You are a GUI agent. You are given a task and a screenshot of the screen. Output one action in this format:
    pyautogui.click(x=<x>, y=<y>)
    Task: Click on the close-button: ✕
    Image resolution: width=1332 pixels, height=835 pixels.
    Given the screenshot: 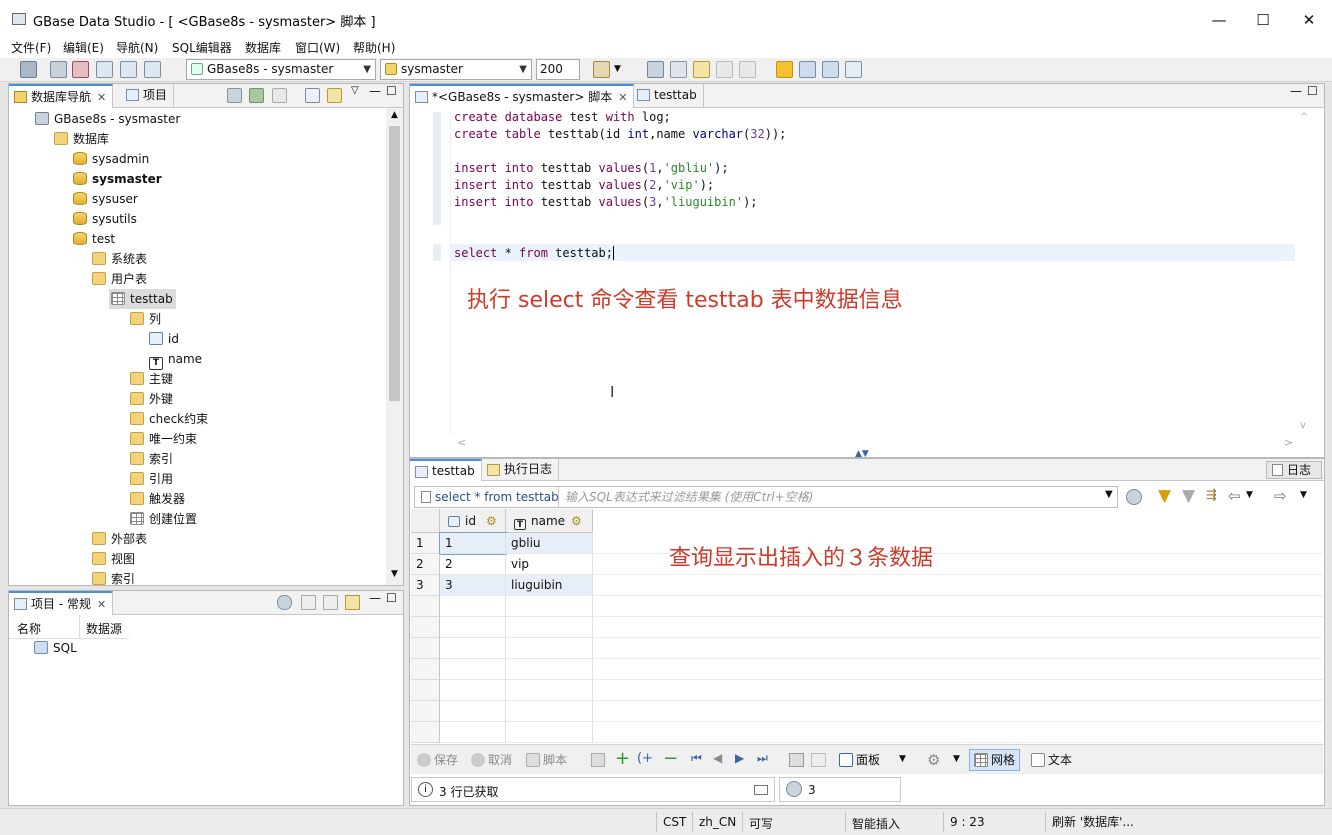 What is the action you would take?
    pyautogui.click(x=1309, y=20)
    